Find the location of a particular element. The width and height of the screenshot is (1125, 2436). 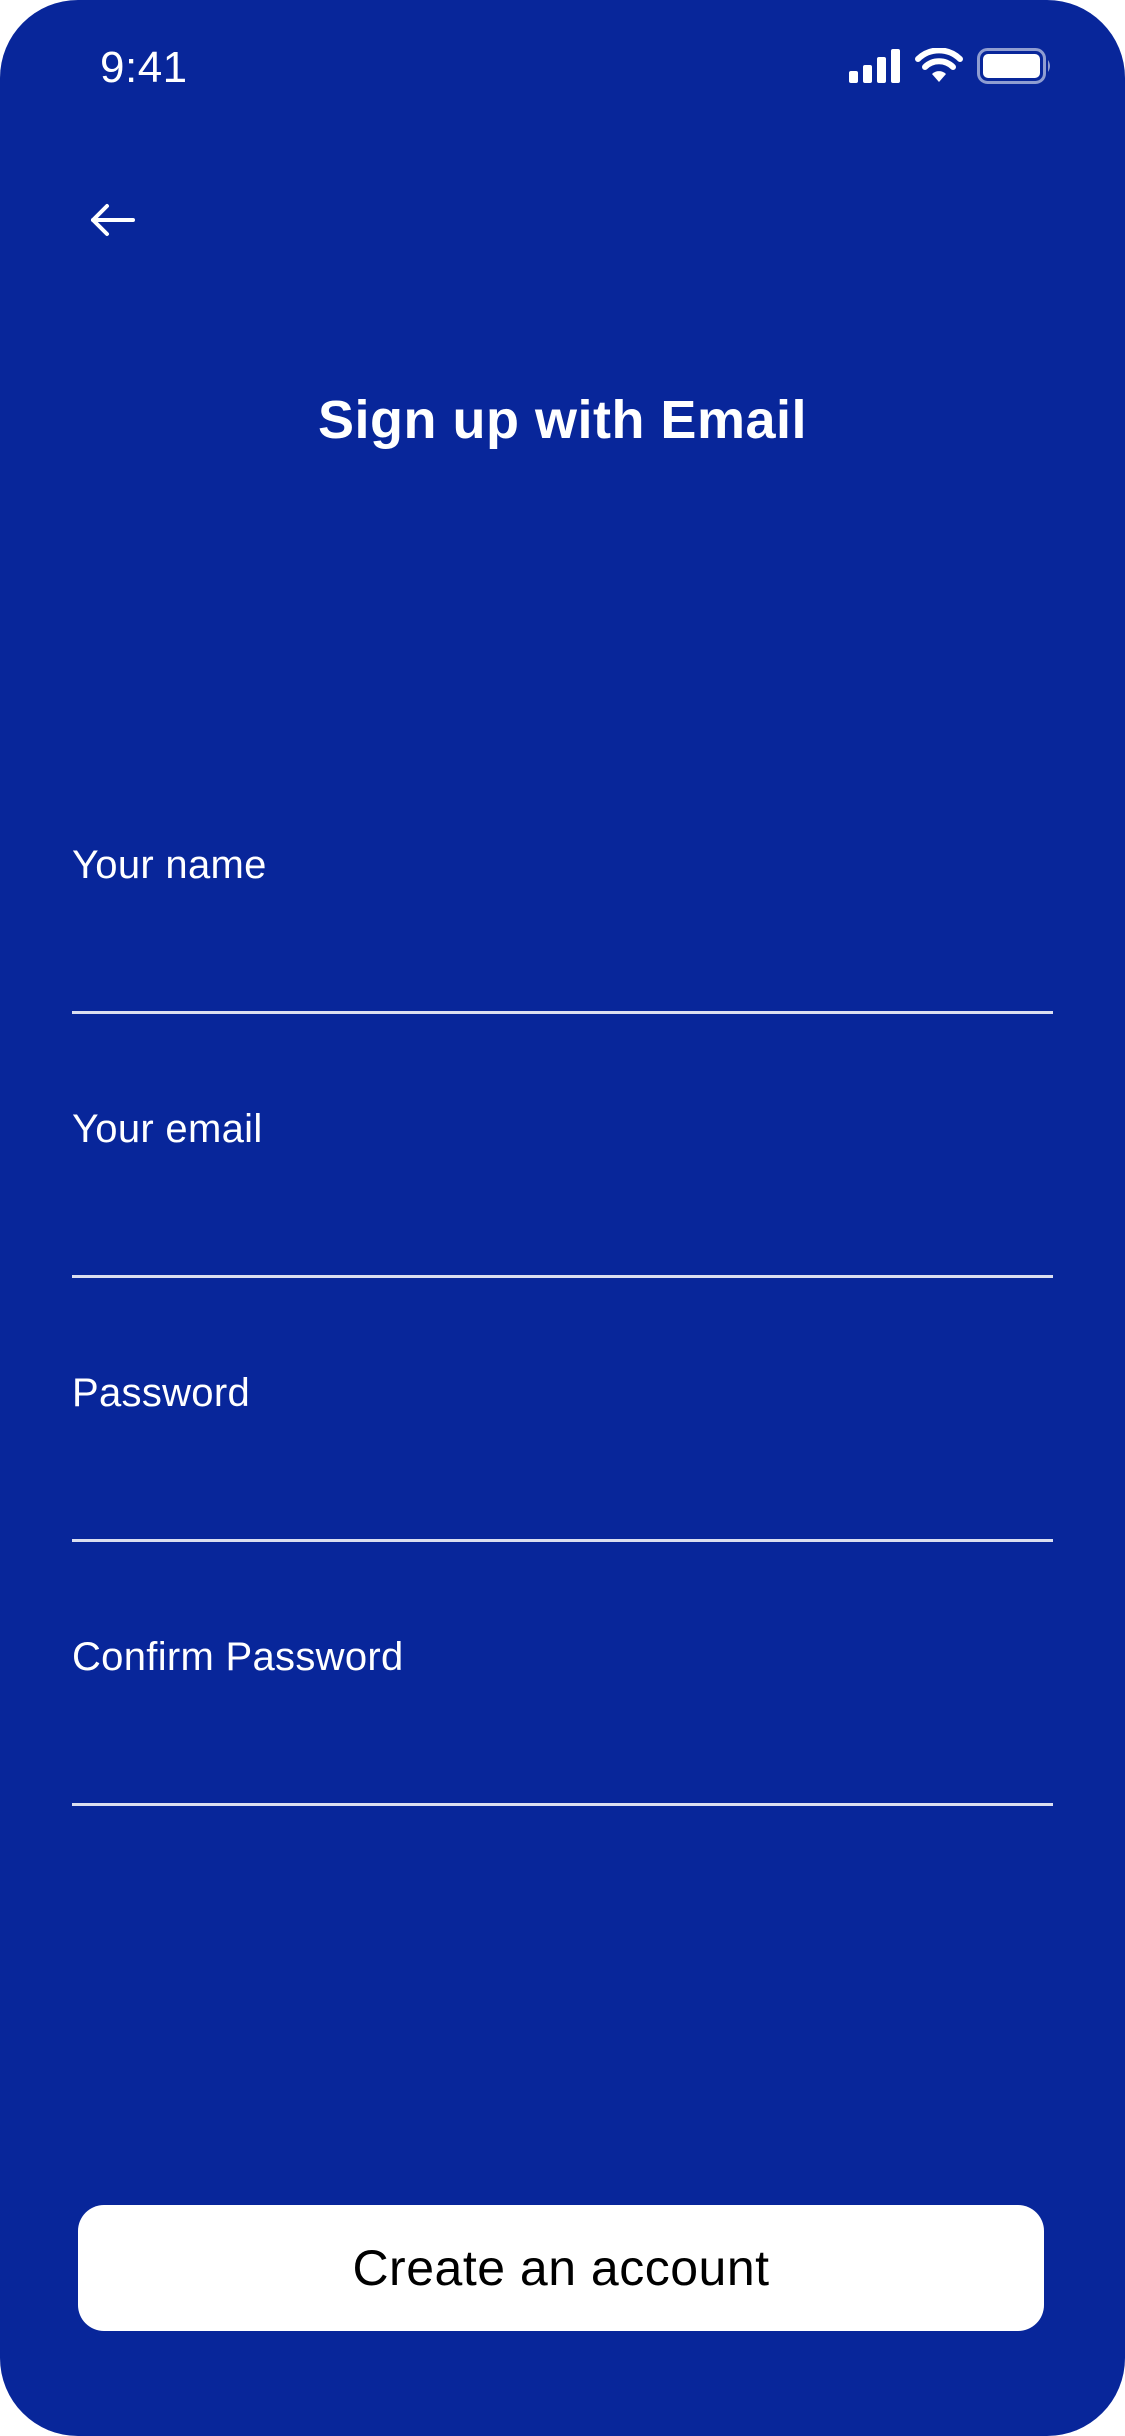

status-icons is located at coordinates (951, 66).